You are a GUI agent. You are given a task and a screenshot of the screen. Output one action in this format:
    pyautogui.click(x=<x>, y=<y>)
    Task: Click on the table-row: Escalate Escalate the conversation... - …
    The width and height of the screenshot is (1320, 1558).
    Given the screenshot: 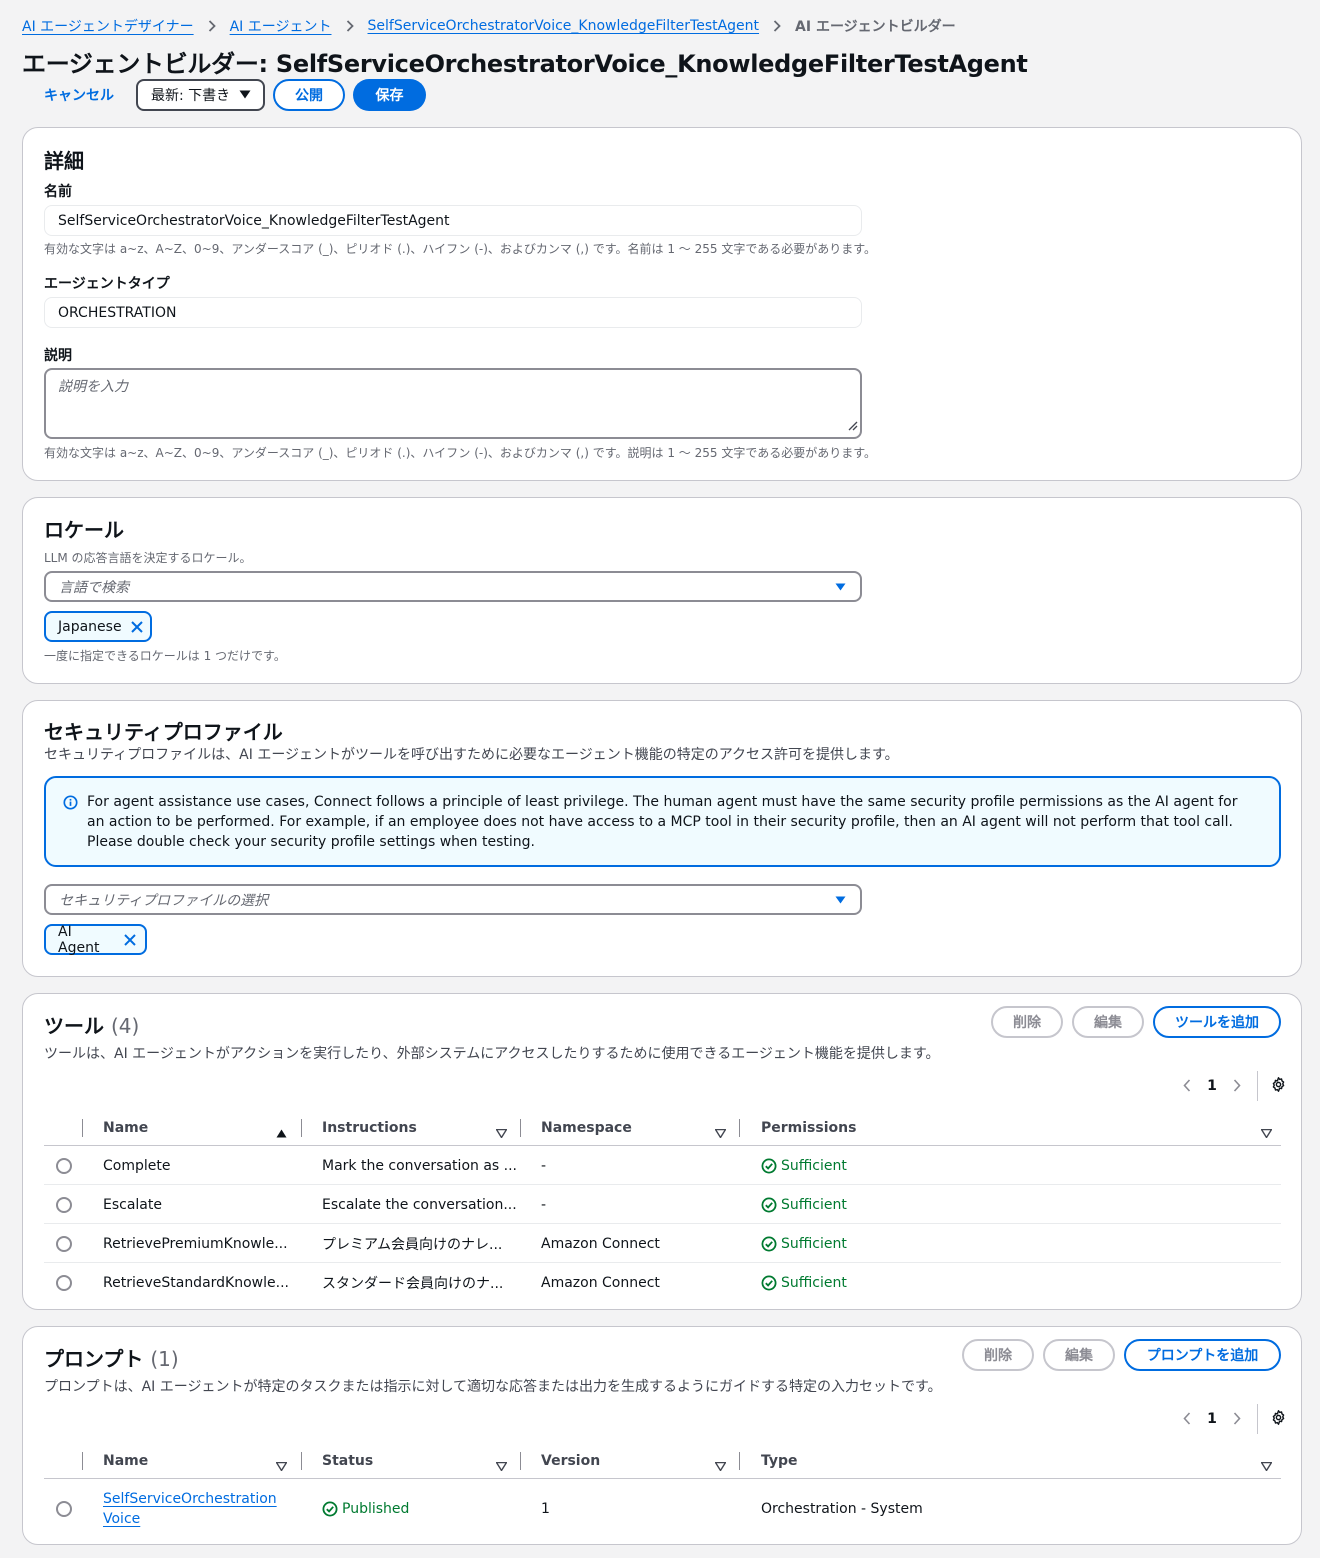 What is the action you would take?
    pyautogui.click(x=662, y=1204)
    